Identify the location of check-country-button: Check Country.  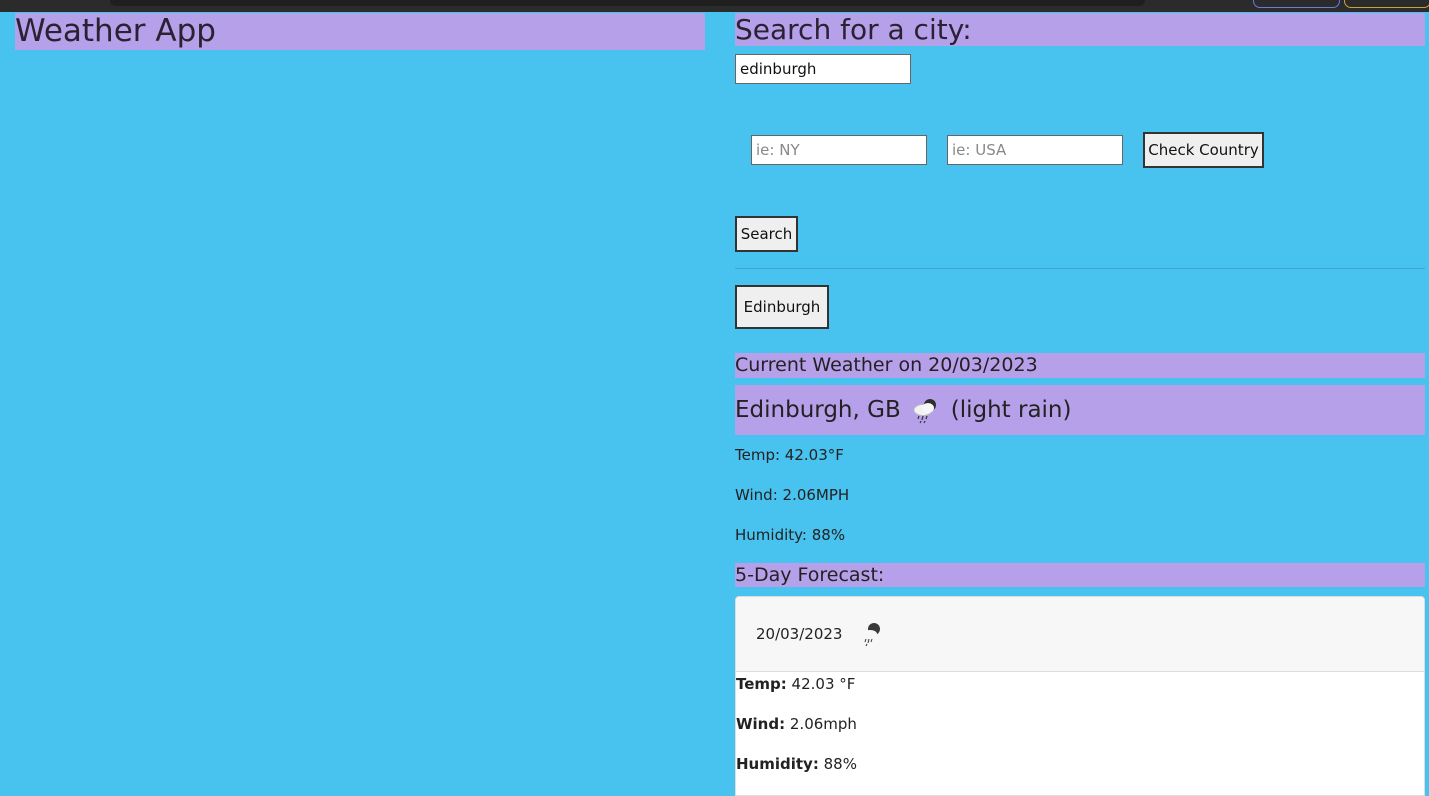
(1203, 150).